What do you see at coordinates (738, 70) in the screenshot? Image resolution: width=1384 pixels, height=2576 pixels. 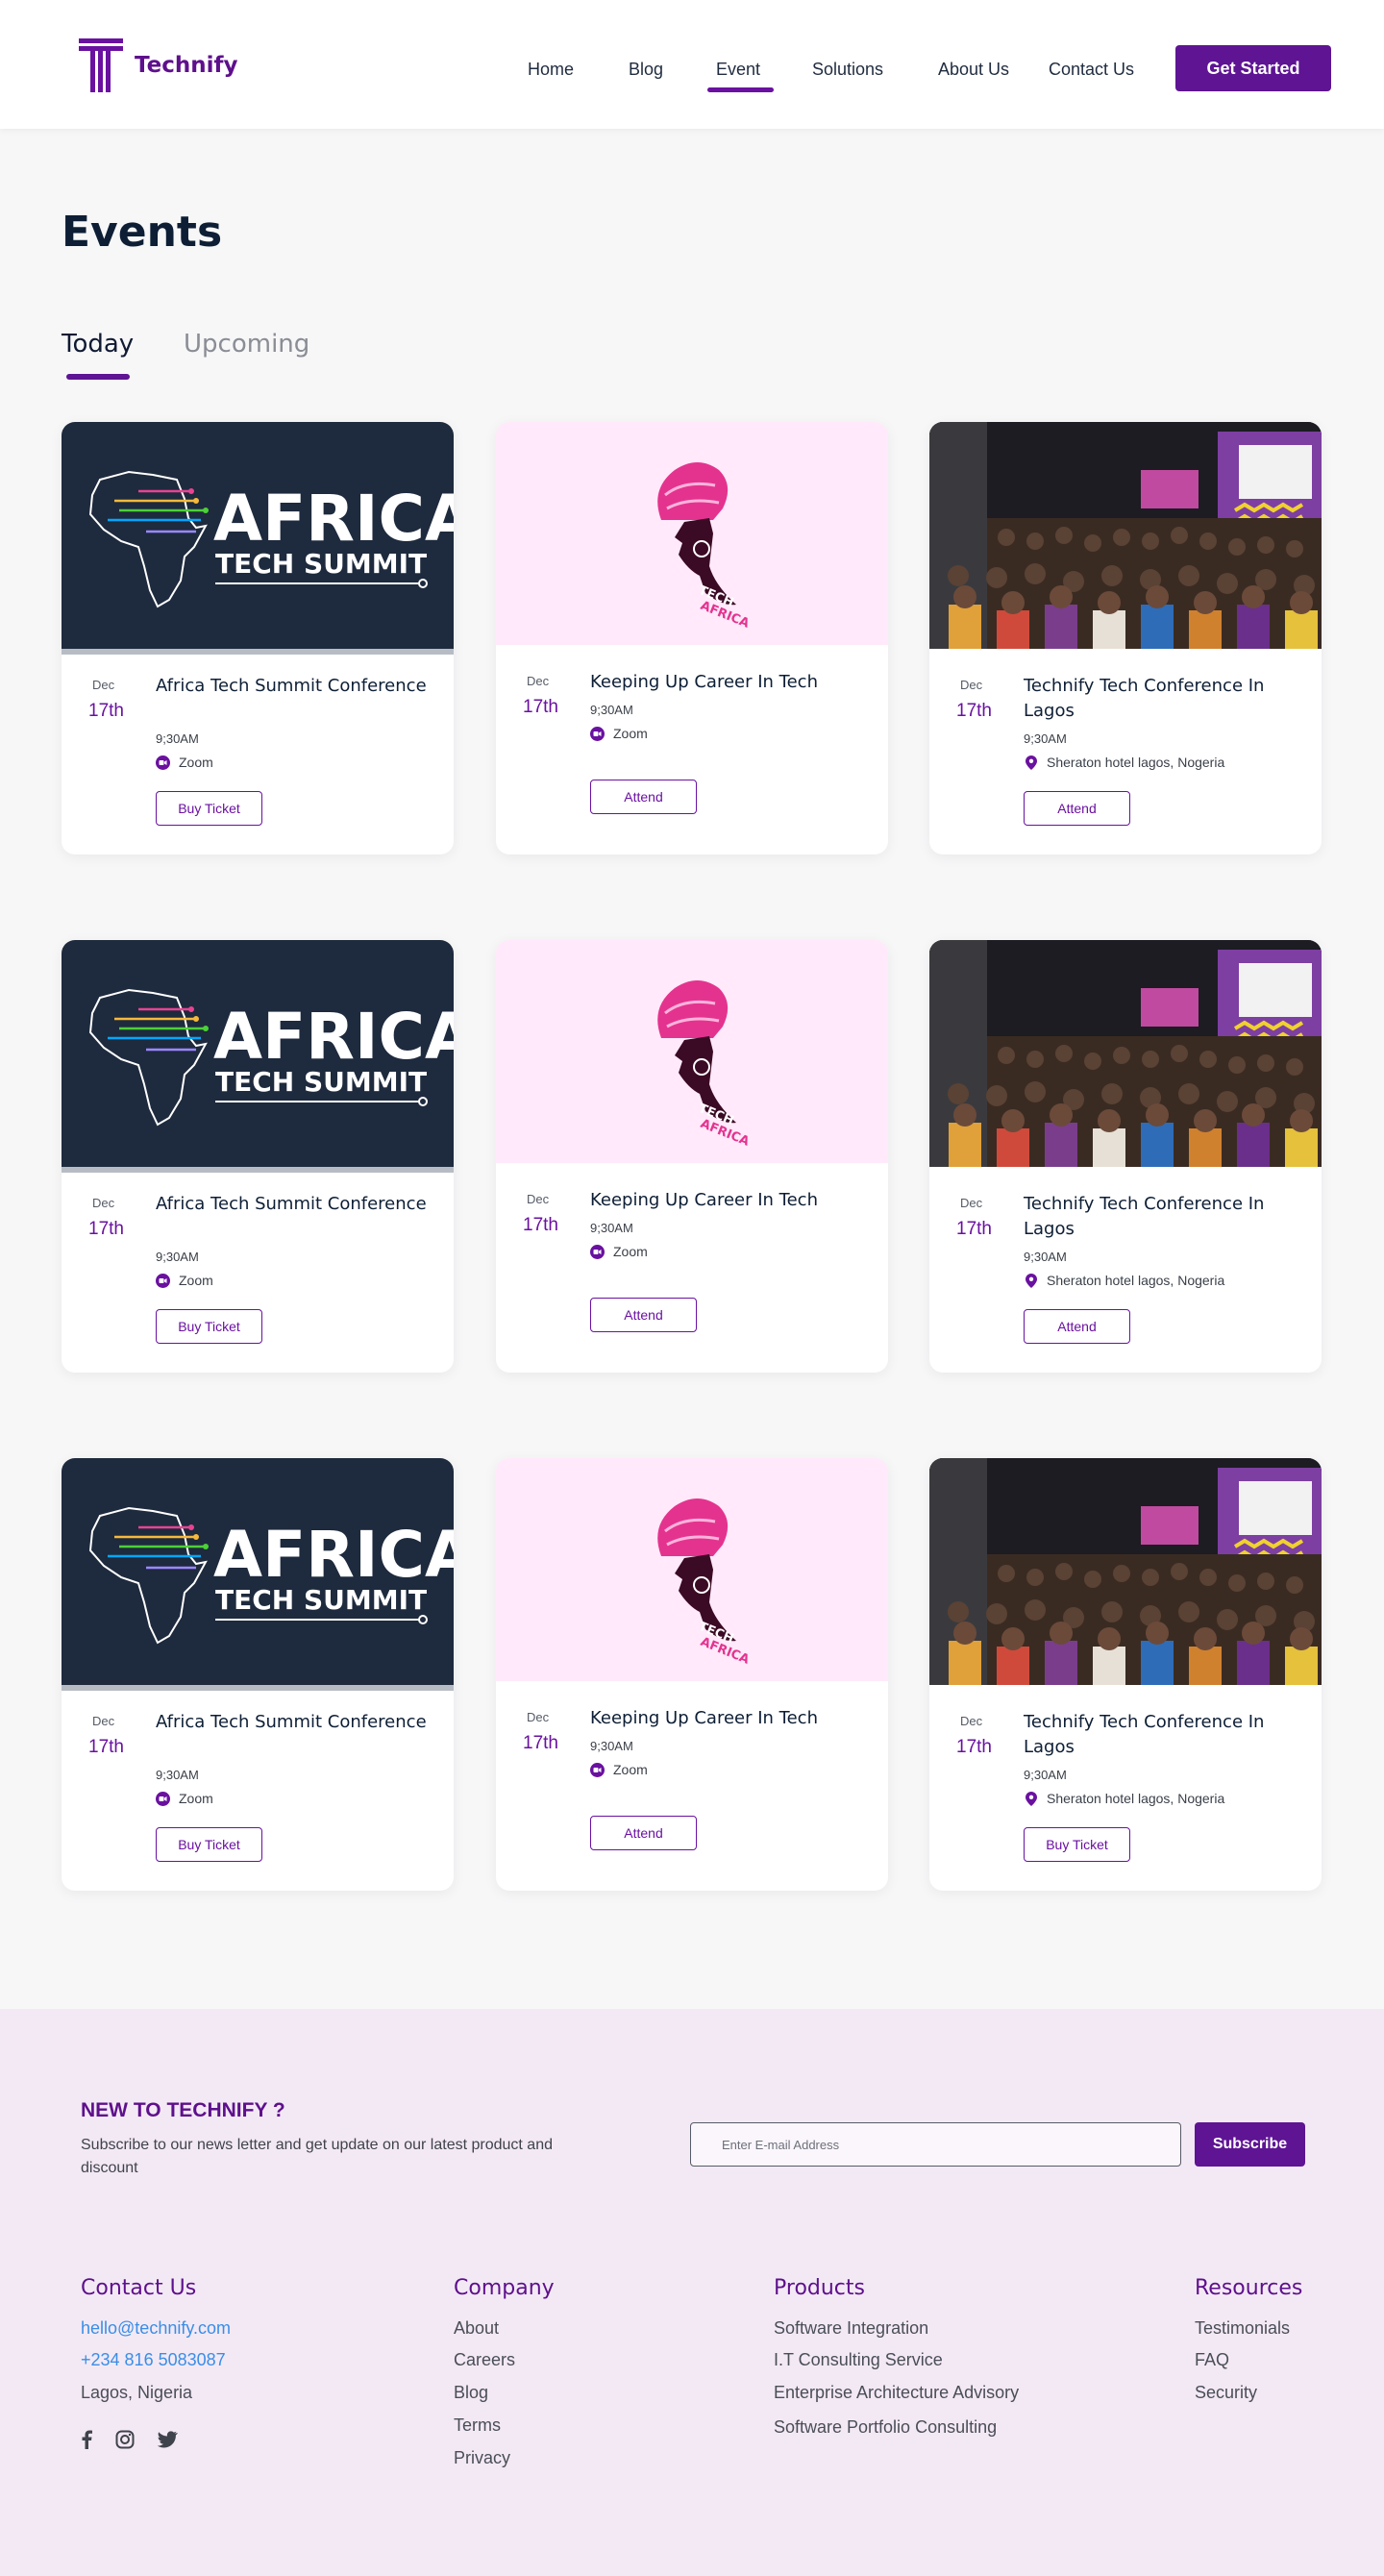 I see `nav-event: Event` at bounding box center [738, 70].